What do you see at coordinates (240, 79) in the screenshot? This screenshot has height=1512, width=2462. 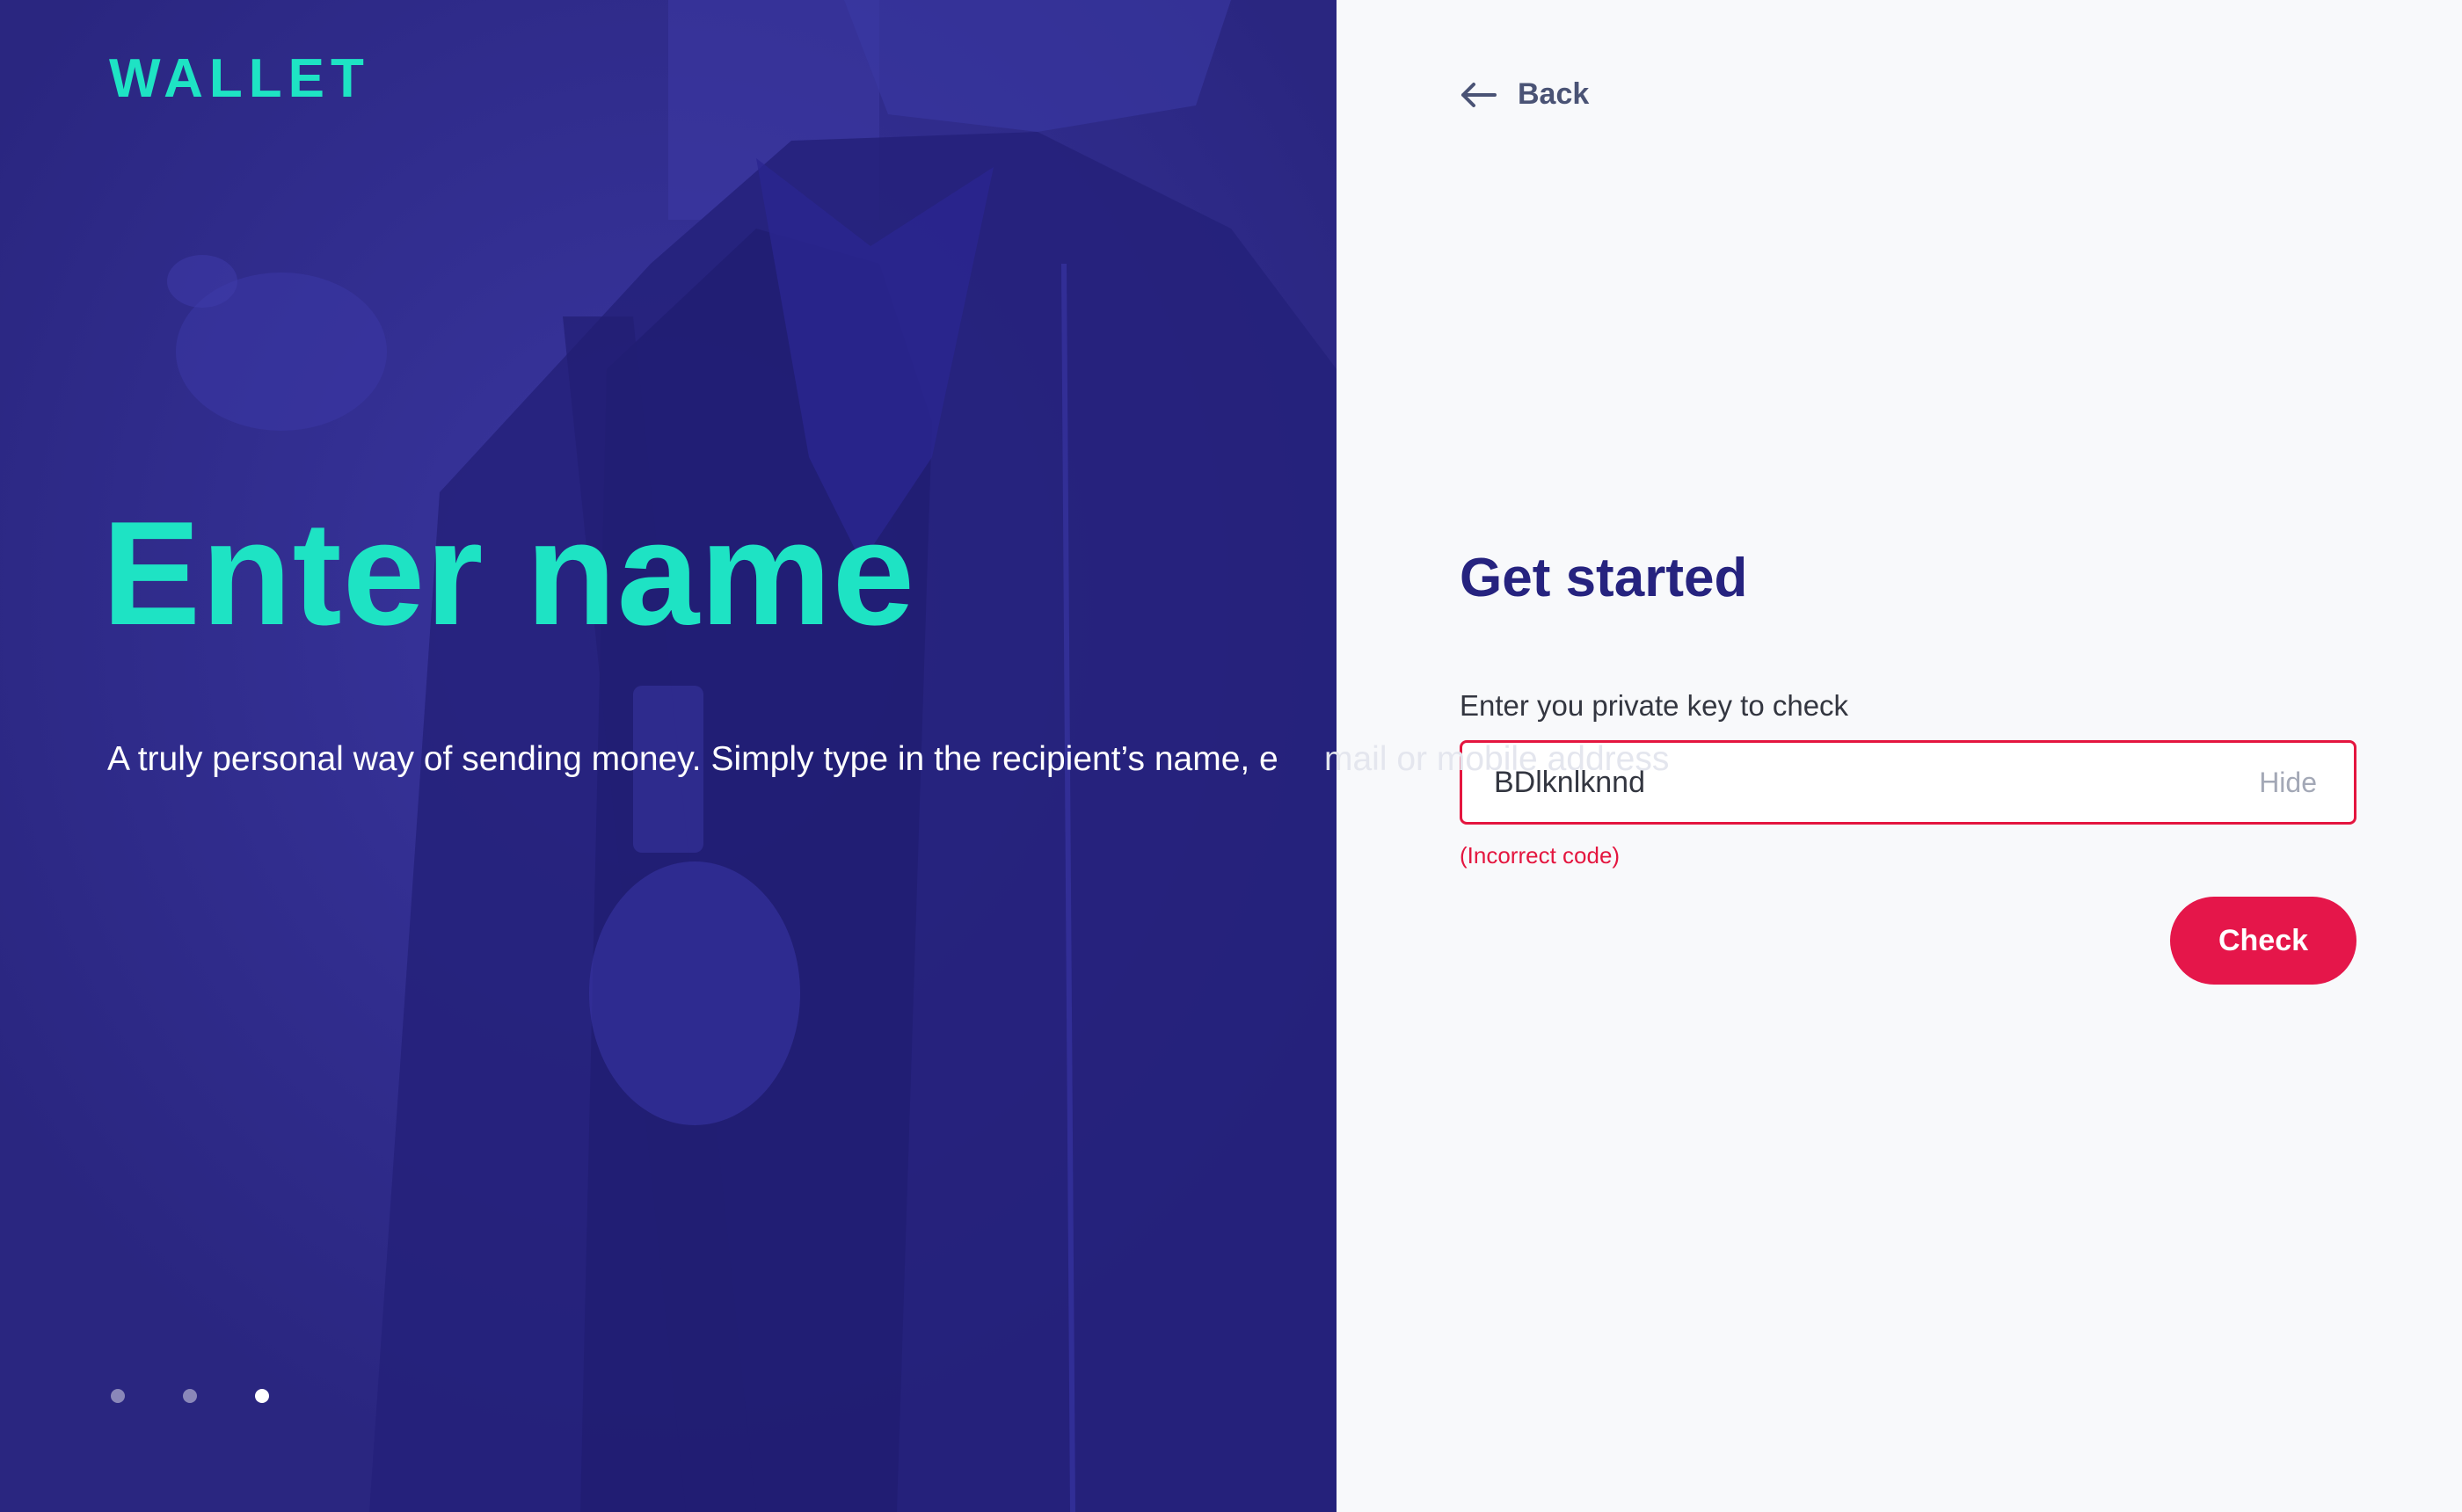 I see `wallet-logo: WALLET` at bounding box center [240, 79].